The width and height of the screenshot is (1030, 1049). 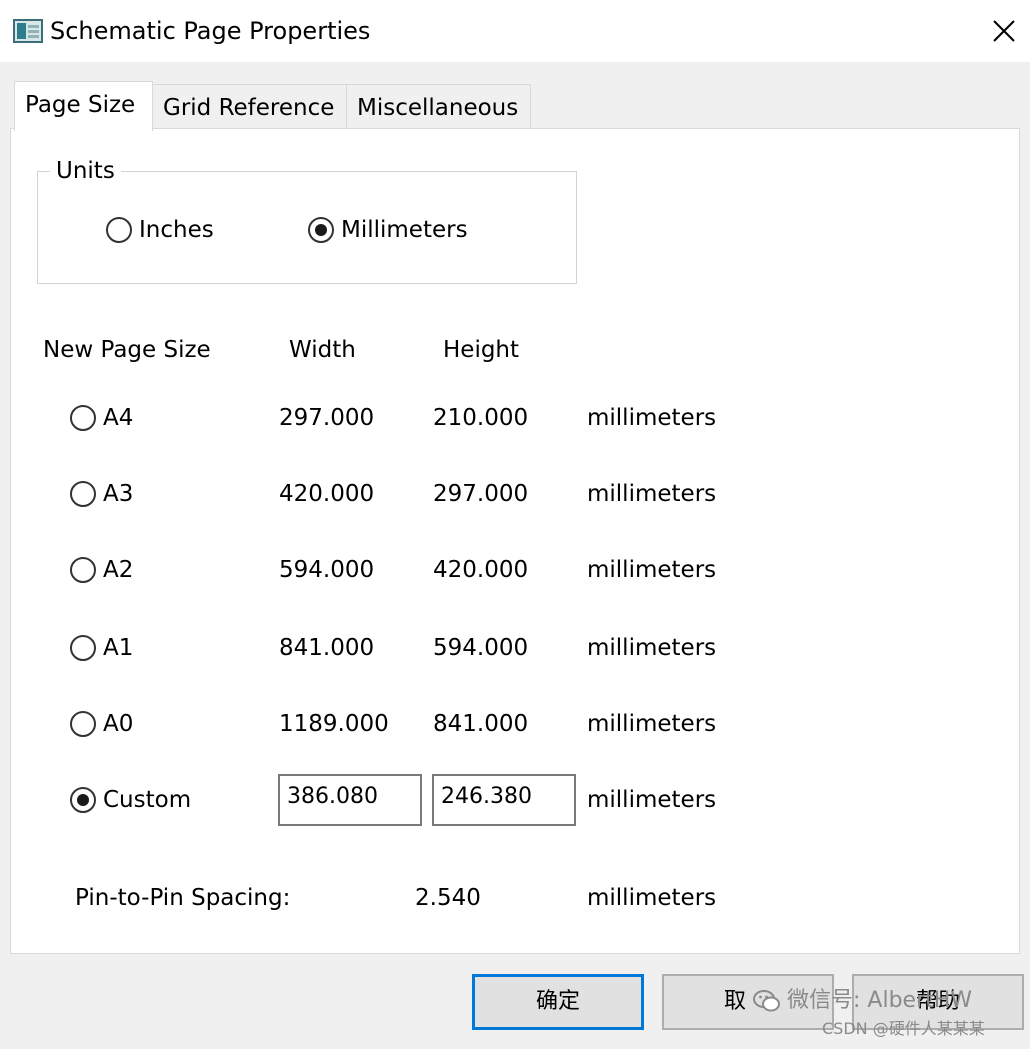 What do you see at coordinates (118, 418) in the screenshot?
I see `a4-label: A4` at bounding box center [118, 418].